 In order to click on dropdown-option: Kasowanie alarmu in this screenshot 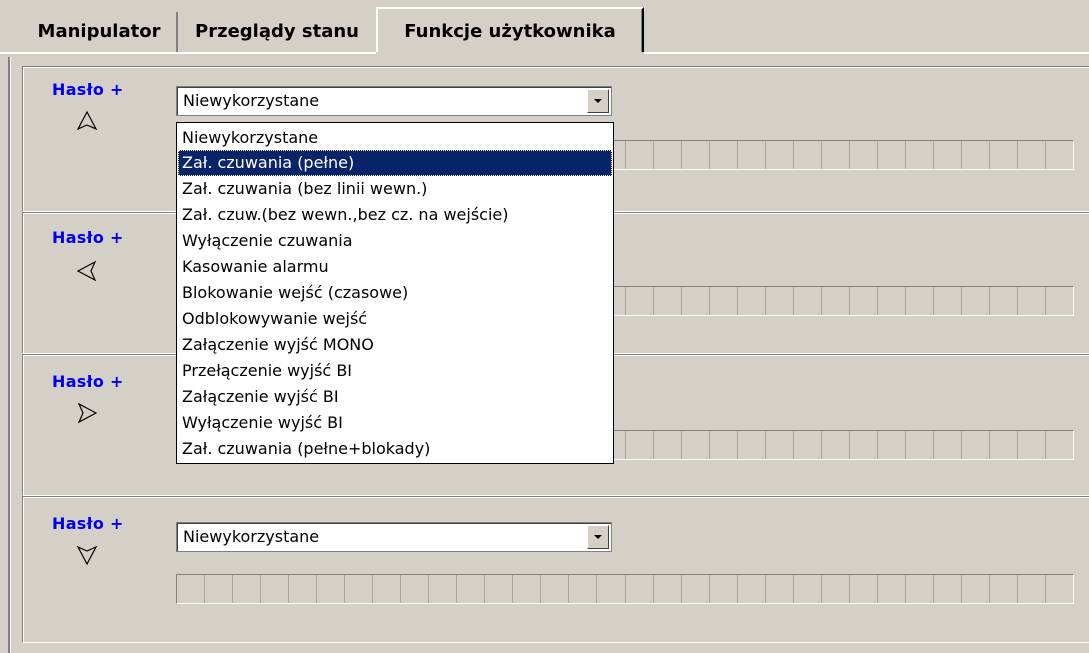, I will do `click(395, 267)`.